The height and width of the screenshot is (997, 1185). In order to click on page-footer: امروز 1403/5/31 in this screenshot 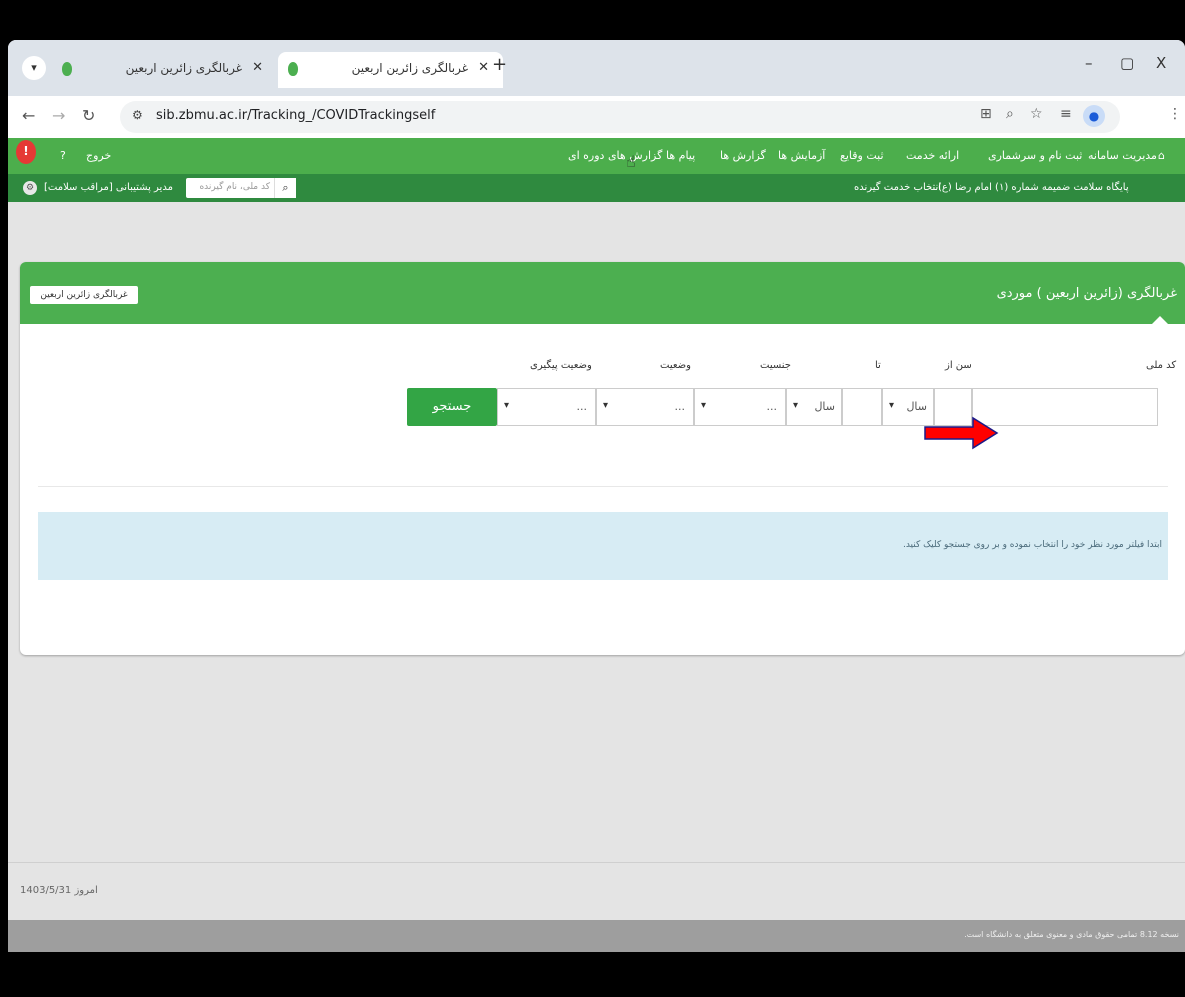, I will do `click(596, 891)`.